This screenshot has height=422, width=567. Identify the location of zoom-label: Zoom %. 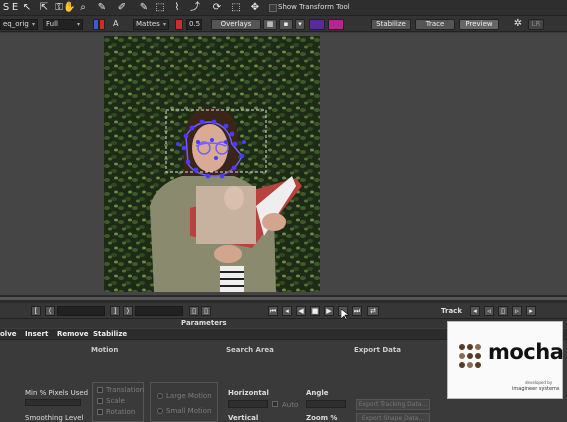
(322, 418).